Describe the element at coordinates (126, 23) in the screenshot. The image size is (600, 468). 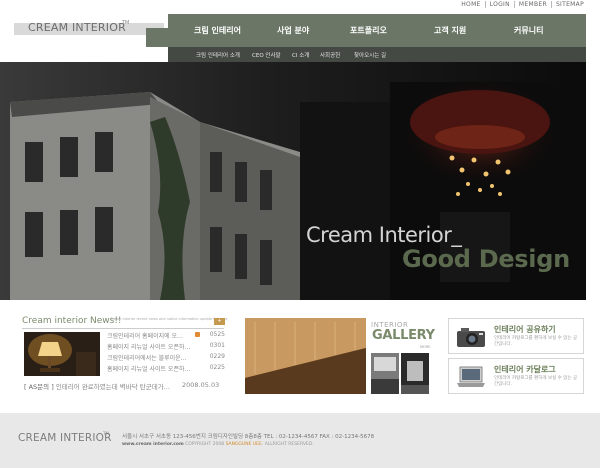
I see `logo-tm: TM` at that location.